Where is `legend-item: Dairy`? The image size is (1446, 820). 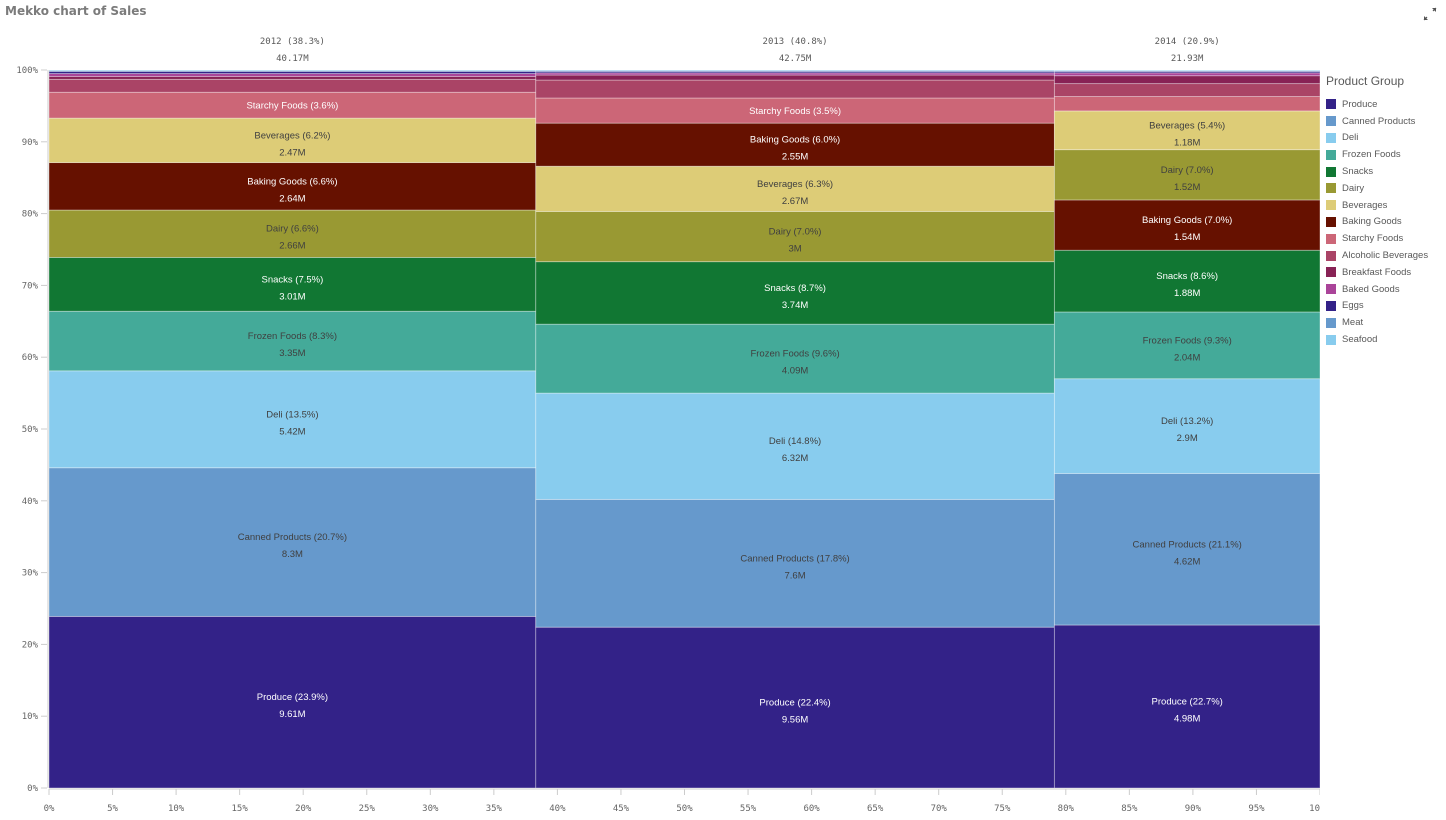 legend-item: Dairy is located at coordinates (1385, 188).